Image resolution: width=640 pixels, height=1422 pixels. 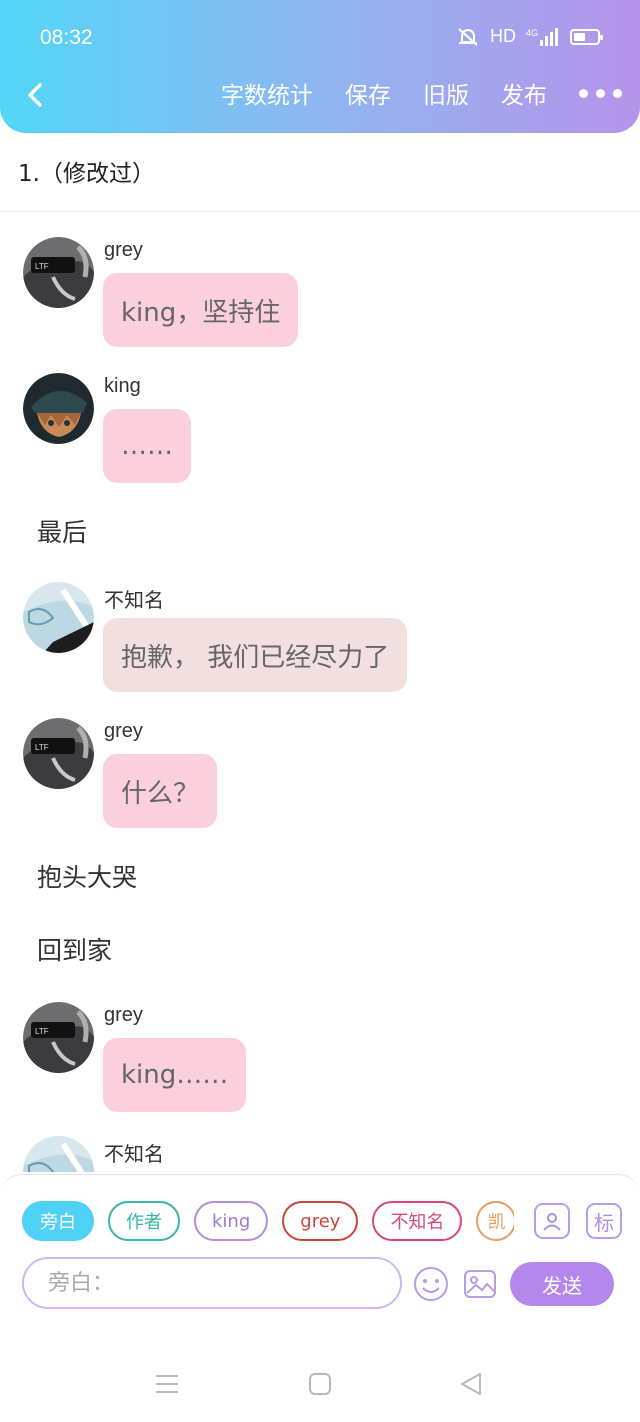 What do you see at coordinates (468, 36) in the screenshot?
I see `mute-bell-icon` at bounding box center [468, 36].